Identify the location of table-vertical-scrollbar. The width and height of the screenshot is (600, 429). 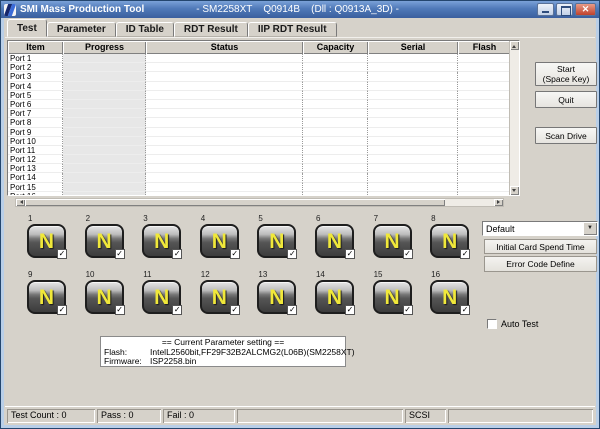
(514, 118).